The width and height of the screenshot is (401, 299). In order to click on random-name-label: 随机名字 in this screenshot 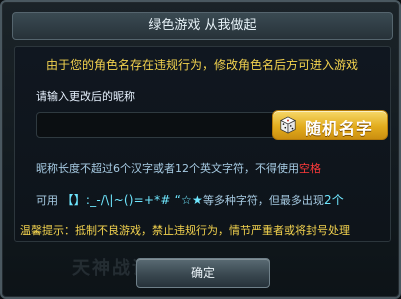, I will do `click(339, 128)`.